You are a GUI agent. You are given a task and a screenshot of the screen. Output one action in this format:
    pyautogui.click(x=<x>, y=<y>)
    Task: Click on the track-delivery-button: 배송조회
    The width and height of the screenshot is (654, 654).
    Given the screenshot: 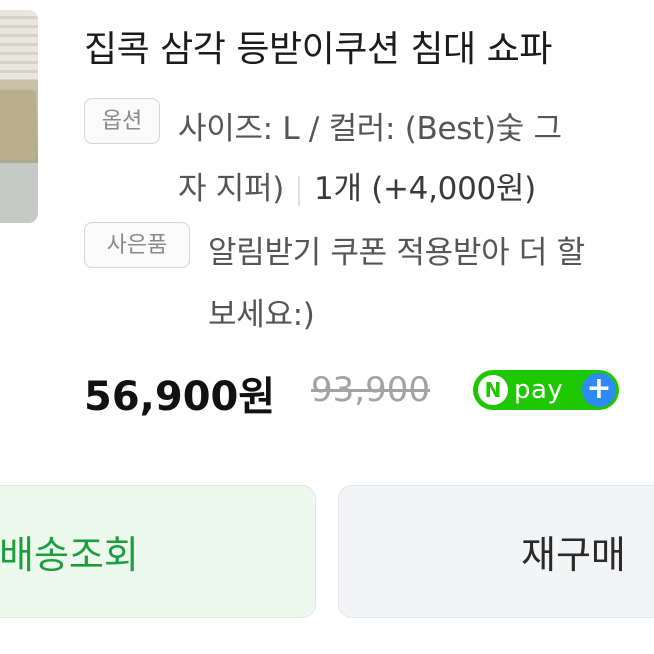 What is the action you would take?
    pyautogui.click(x=158, y=551)
    